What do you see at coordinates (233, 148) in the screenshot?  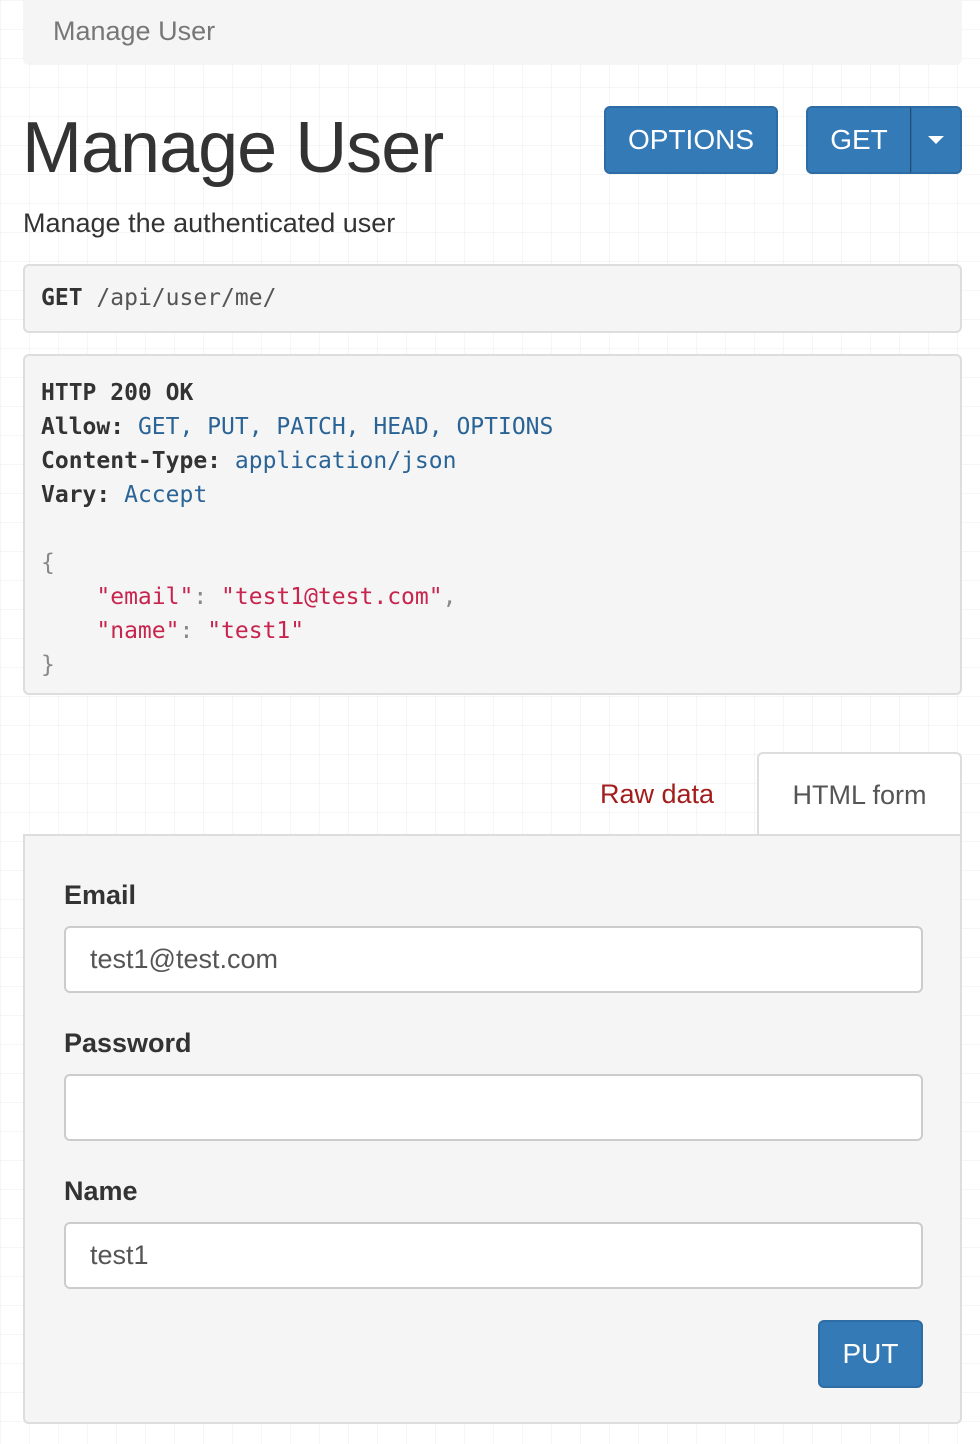 I see `page-title: Manage User` at bounding box center [233, 148].